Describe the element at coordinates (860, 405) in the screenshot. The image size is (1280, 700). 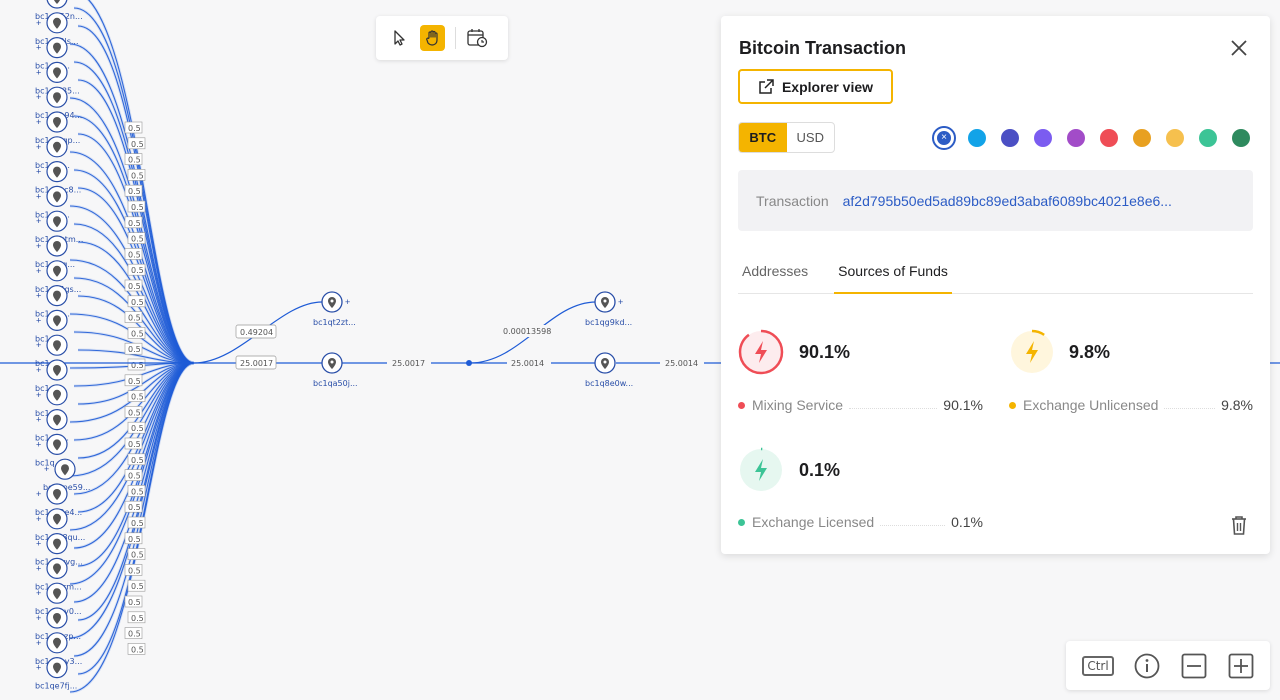
I see `mixing-service-legend: Mixing Service 90.1%` at that location.